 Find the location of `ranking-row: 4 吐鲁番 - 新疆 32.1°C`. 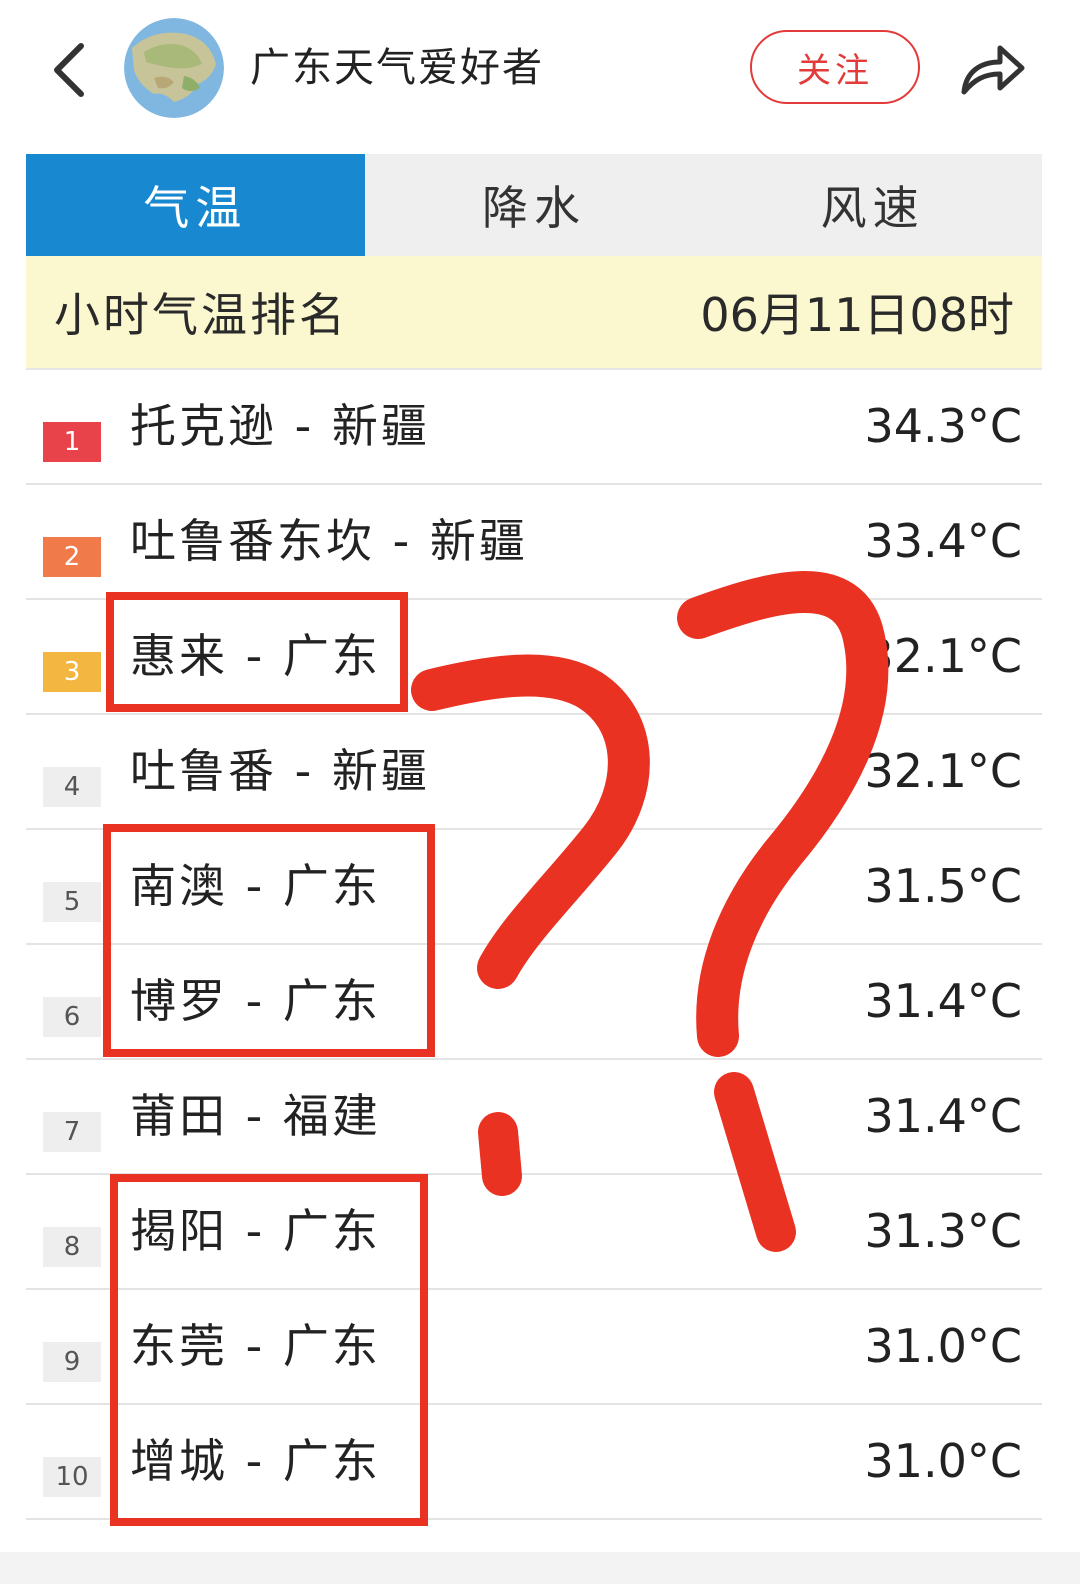

ranking-row: 4 吐鲁番 - 新疆 32.1°C is located at coordinates (534, 772).